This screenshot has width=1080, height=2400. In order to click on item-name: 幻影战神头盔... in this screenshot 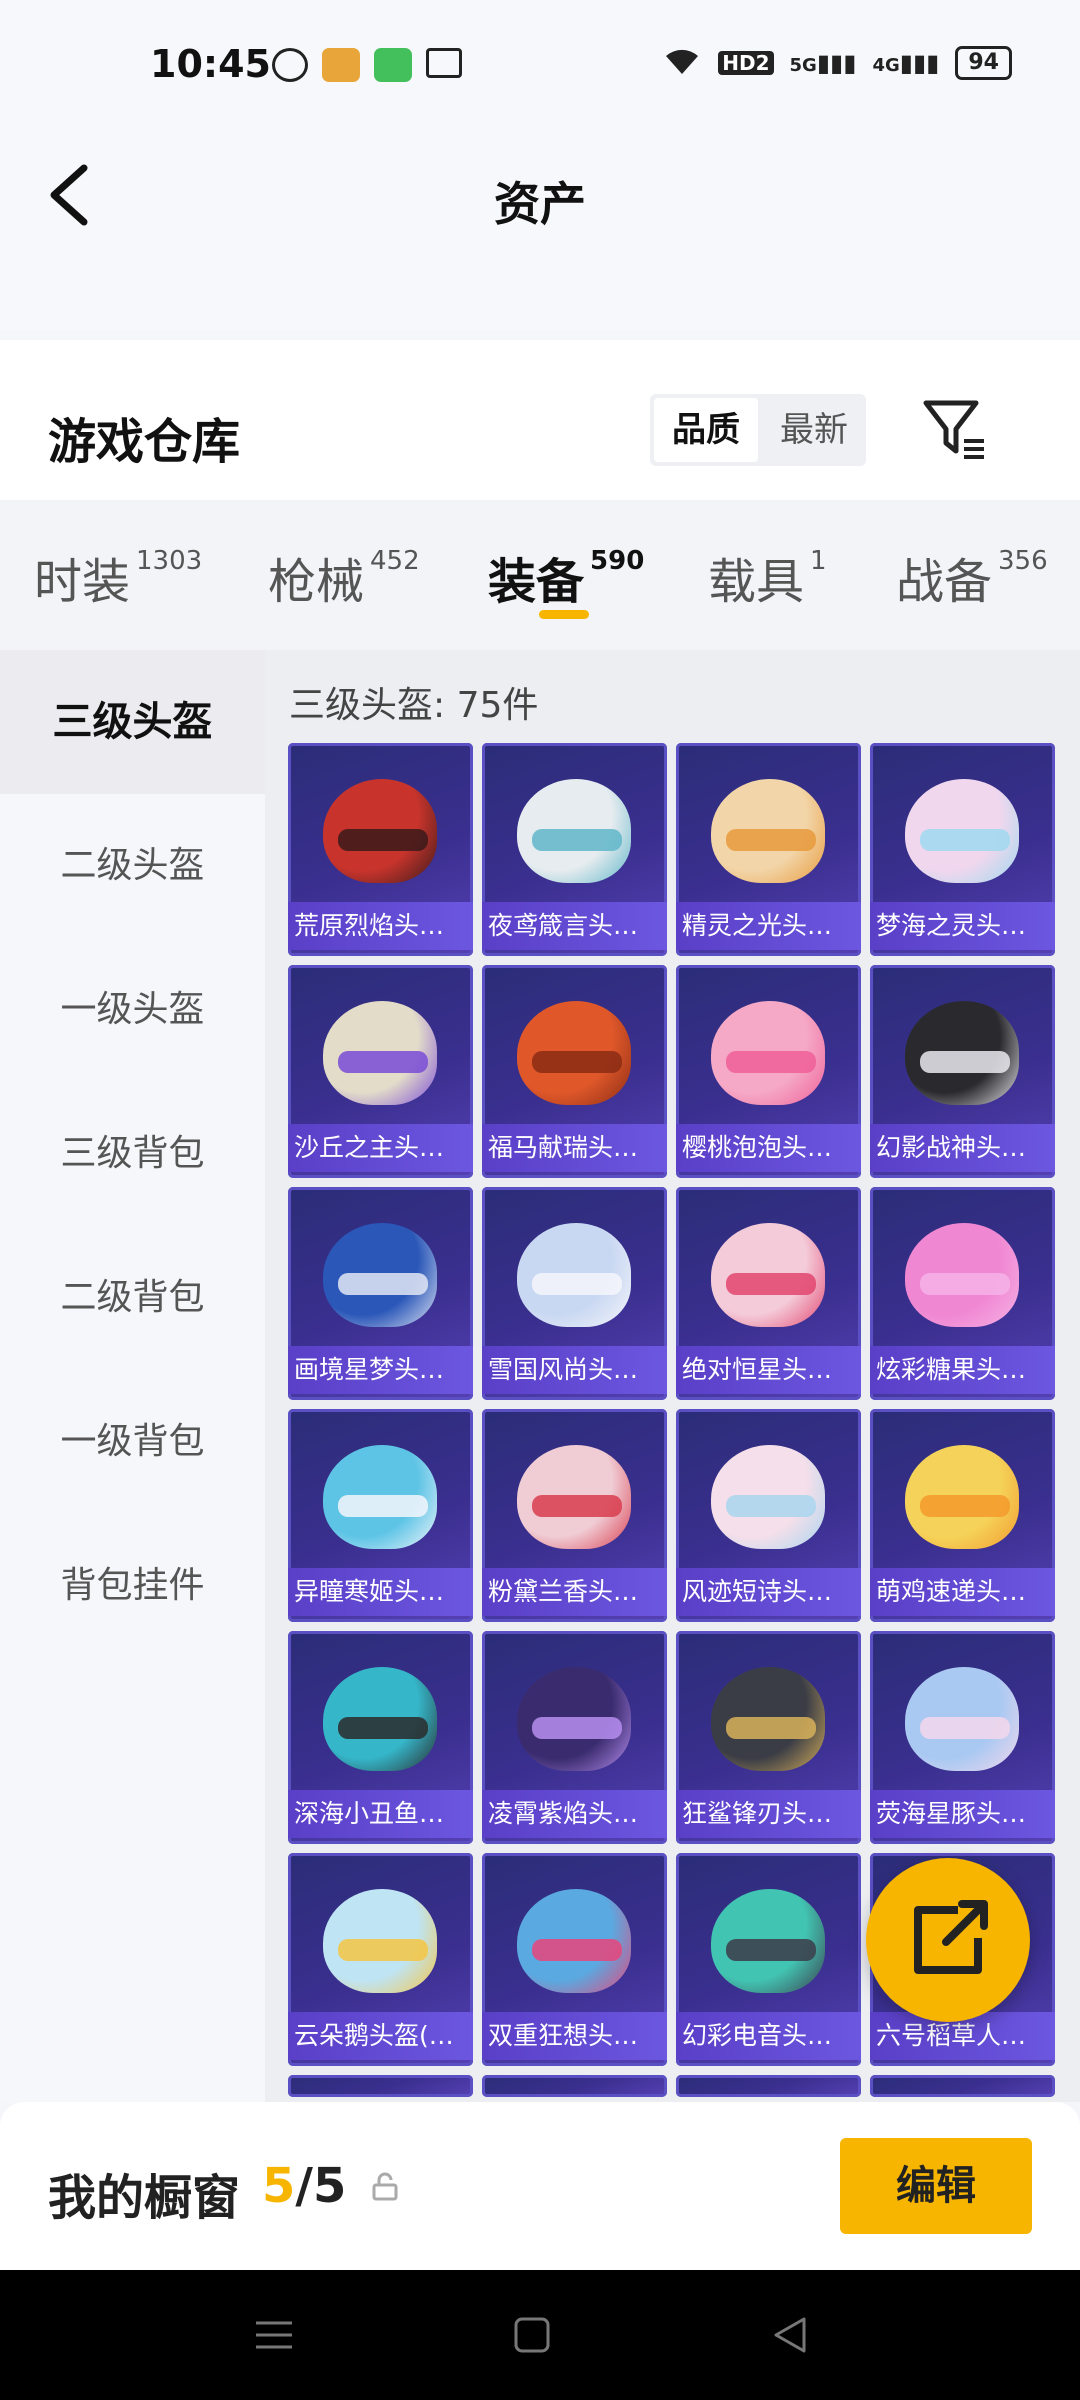, I will do `click(962, 1148)`.